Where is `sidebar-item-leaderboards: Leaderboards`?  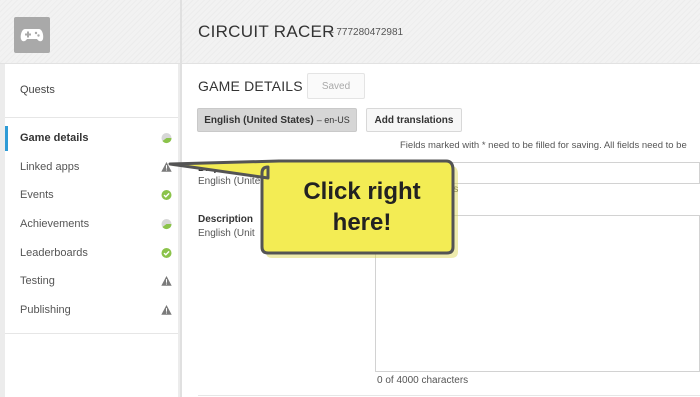 sidebar-item-leaderboards: Leaderboards is located at coordinates (91, 252).